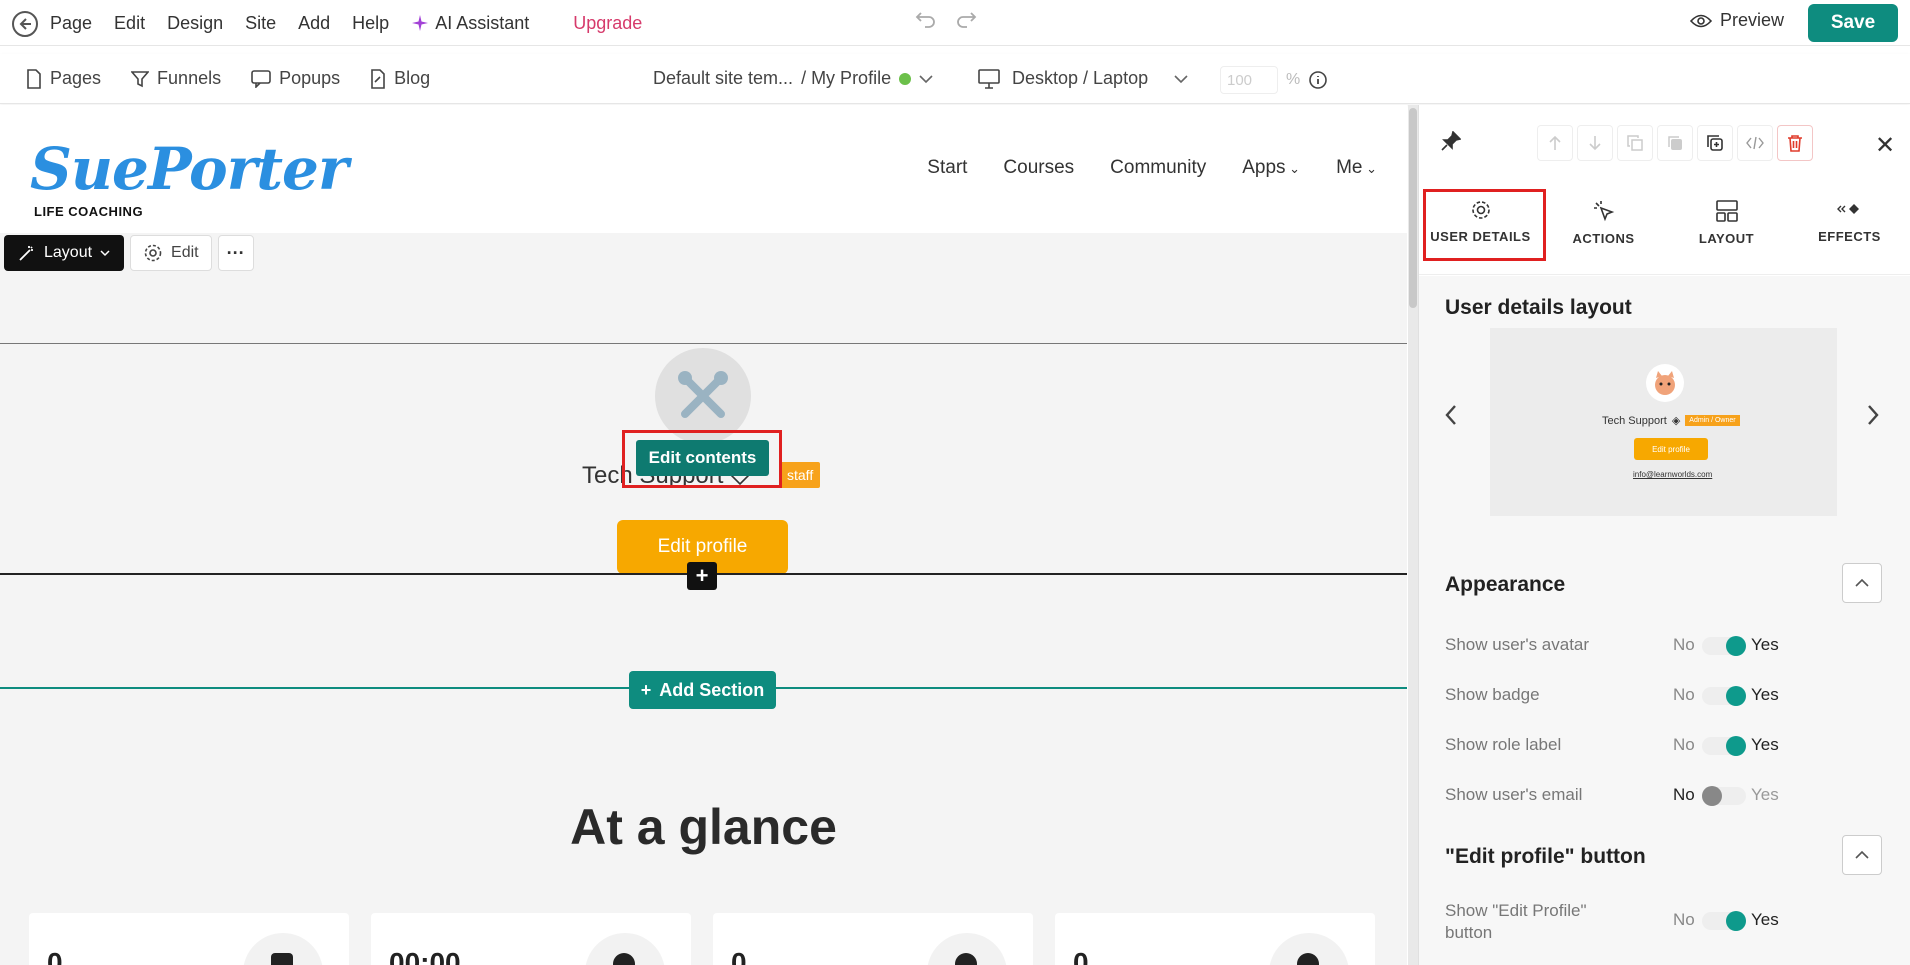 The image size is (1910, 965). Describe the element at coordinates (1873, 418) in the screenshot. I see `chevron-right-icon` at that location.